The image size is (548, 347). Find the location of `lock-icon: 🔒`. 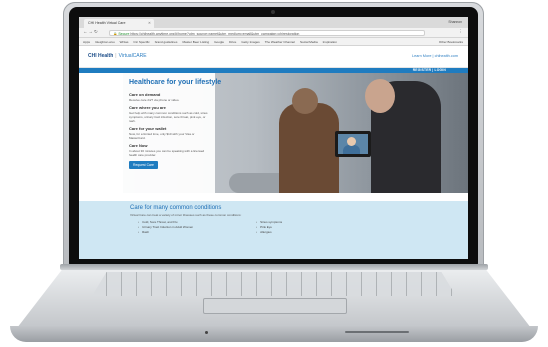

lock-icon: 🔒 is located at coordinates (115, 33).